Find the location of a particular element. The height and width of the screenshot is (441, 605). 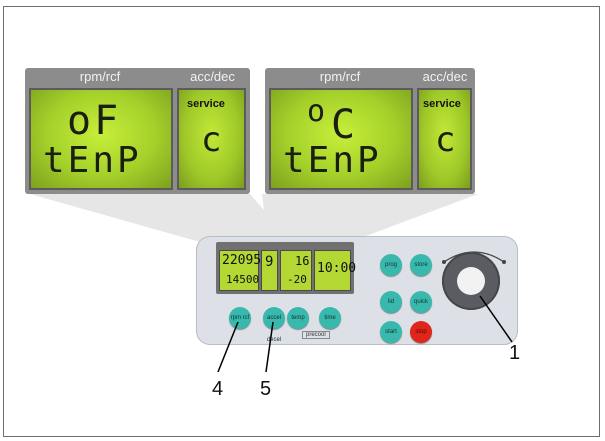

callout-lines is located at coordinates (365, 334).